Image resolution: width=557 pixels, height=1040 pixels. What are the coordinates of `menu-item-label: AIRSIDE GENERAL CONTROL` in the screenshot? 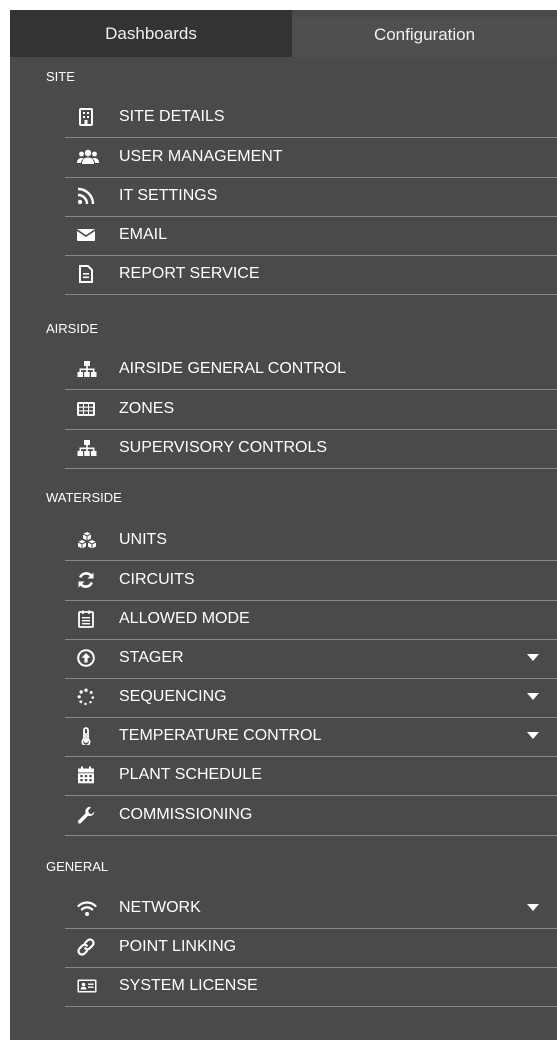 It's located at (233, 368).